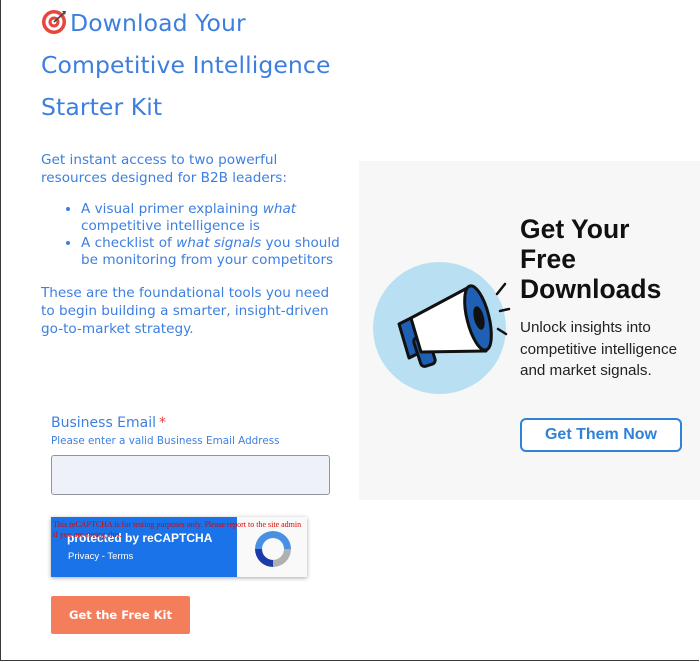 The width and height of the screenshot is (700, 662). I want to click on email-label: Business Email *, so click(109, 423).